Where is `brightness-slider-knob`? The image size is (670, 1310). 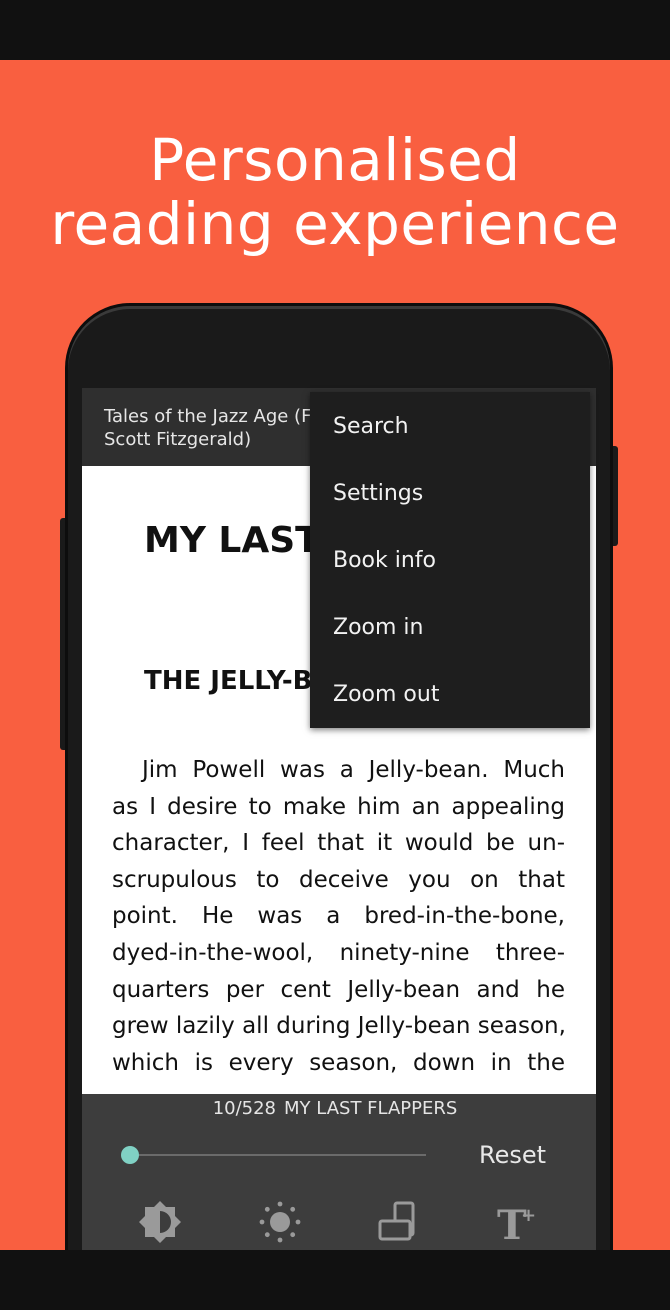
brightness-slider-knob is located at coordinates (130, 1155).